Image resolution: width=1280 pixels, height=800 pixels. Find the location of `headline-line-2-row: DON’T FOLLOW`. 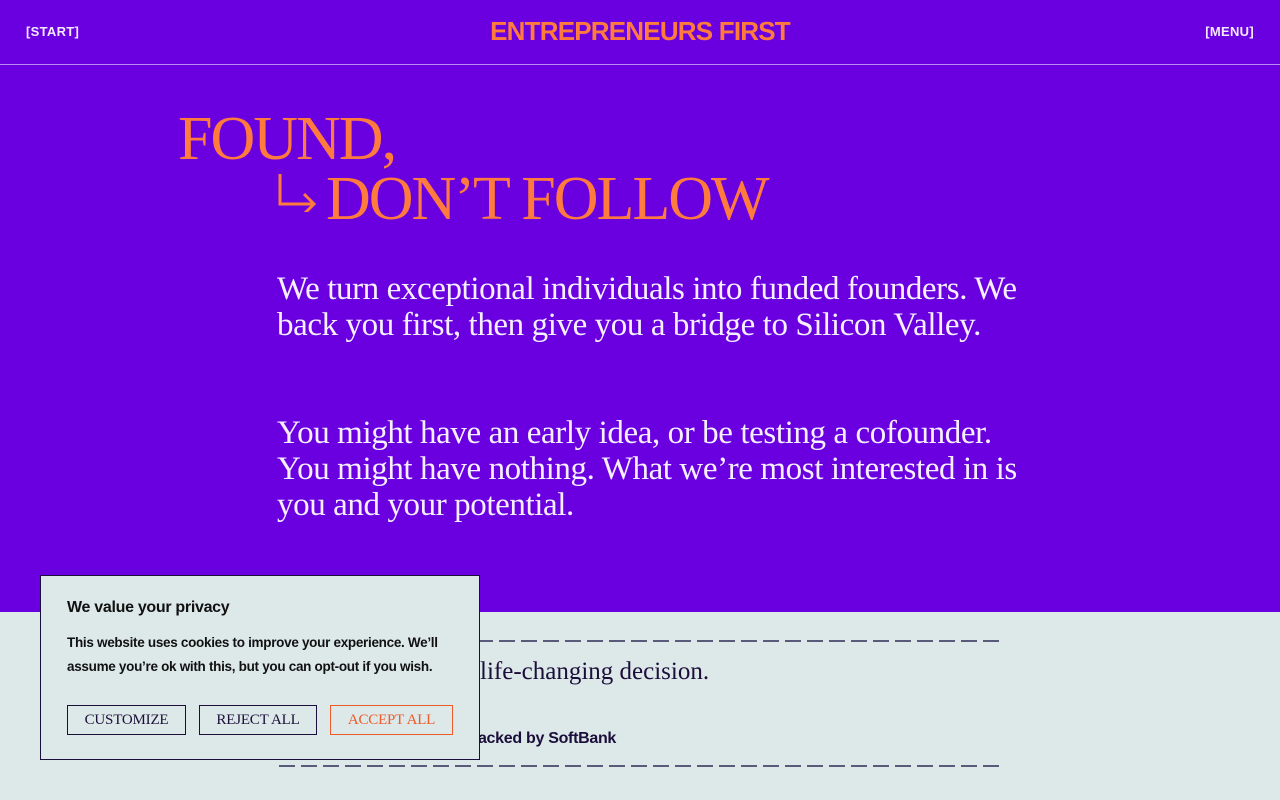

headline-line-2-row: DON’T FOLLOW is located at coordinates (523, 199).